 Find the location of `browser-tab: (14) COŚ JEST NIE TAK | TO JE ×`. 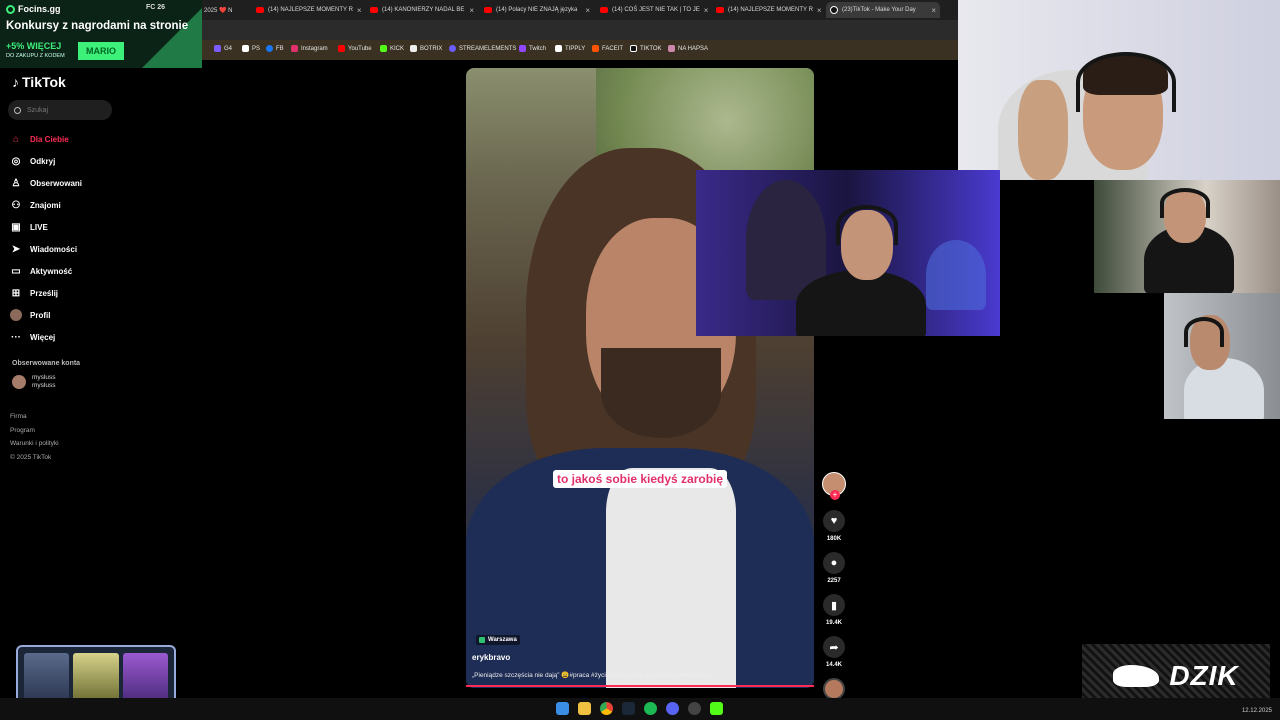

browser-tab: (14) COŚ JEST NIE TAK | TO JE × is located at coordinates (653, 10).